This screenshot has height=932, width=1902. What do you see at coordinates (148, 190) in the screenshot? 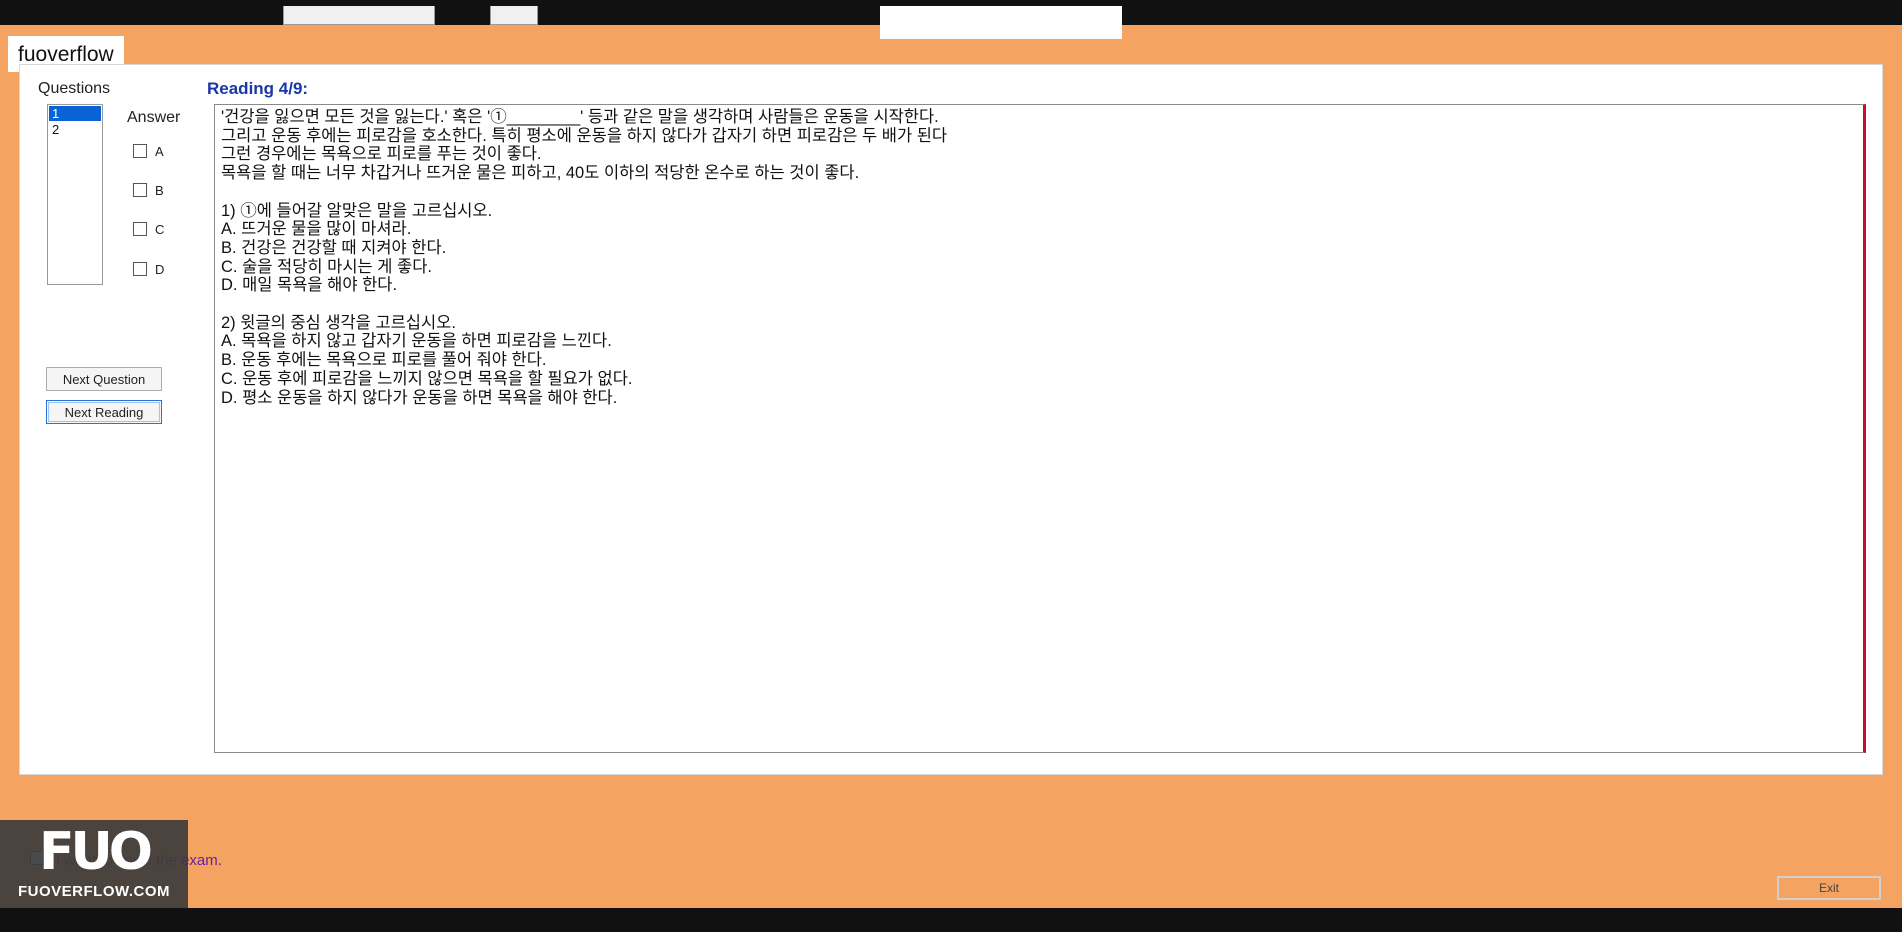
I see `answer-option-b: B` at bounding box center [148, 190].